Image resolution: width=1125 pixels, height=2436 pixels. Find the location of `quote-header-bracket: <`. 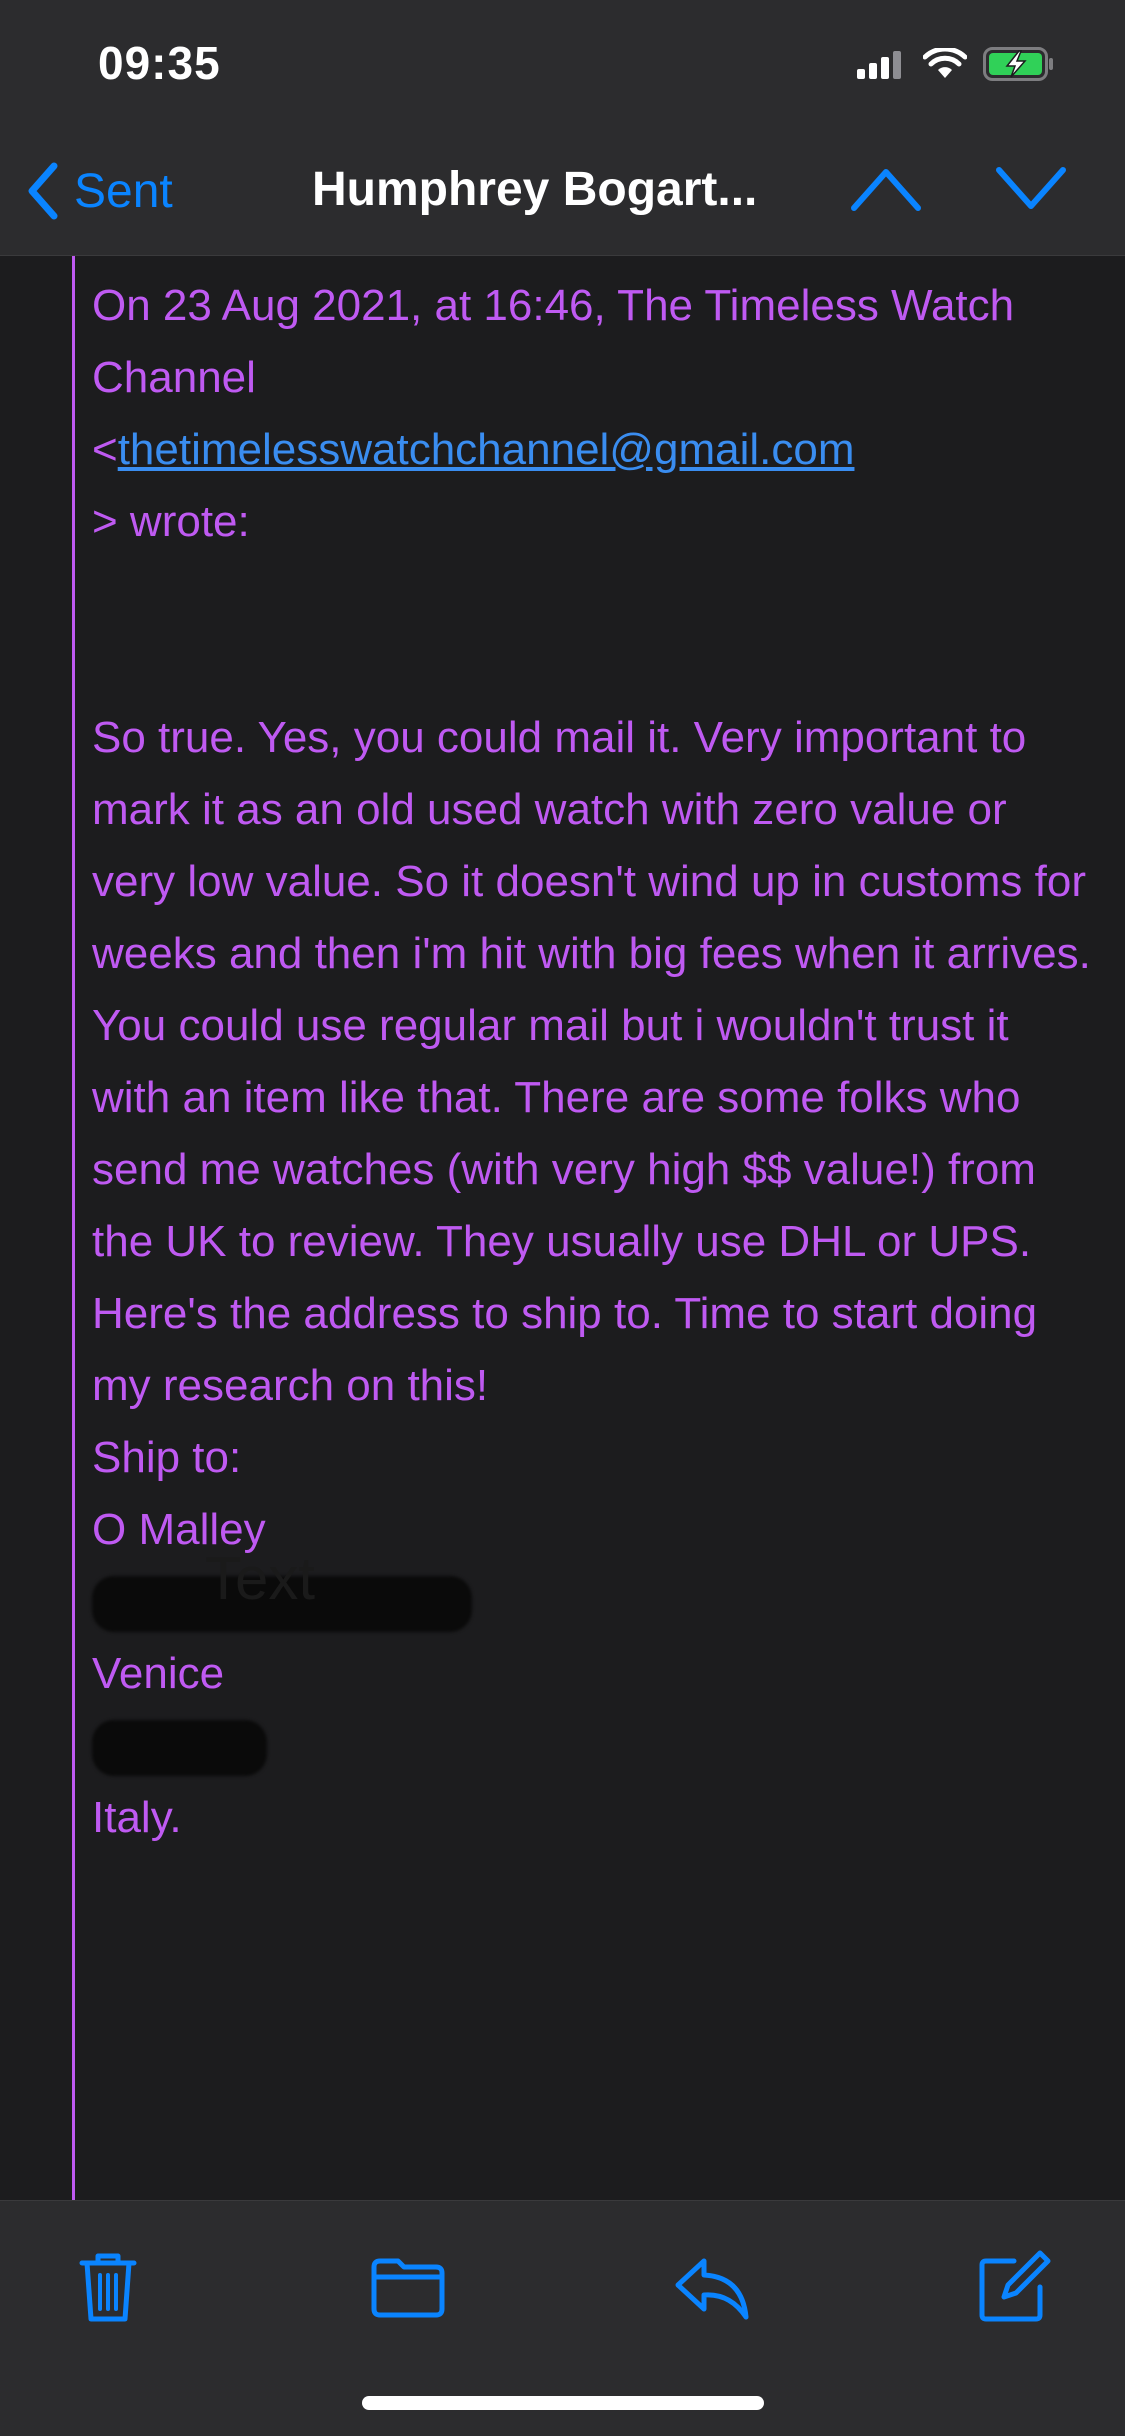

quote-header-bracket: < is located at coordinates (105, 449).